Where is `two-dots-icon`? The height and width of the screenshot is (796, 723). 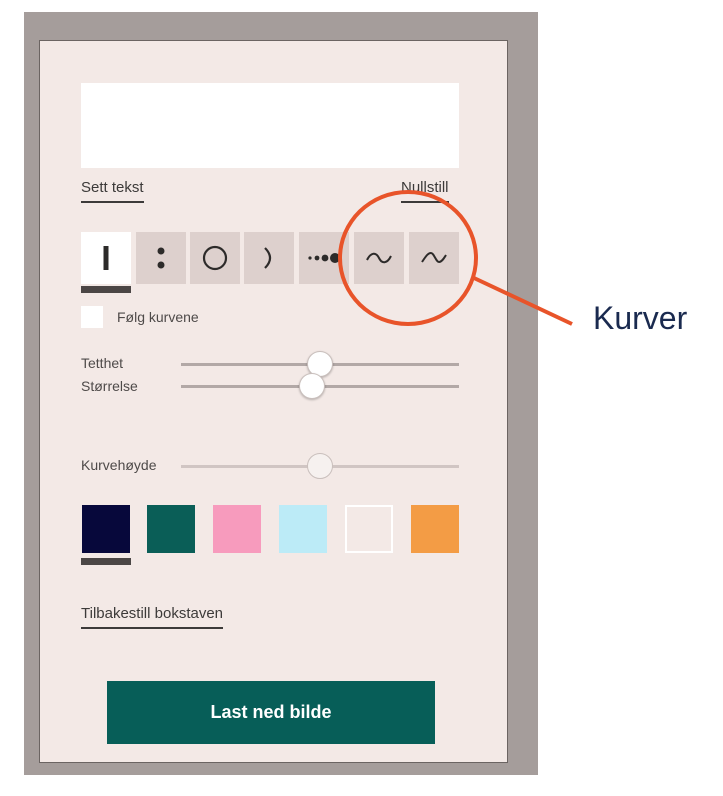 two-dots-icon is located at coordinates (161, 258).